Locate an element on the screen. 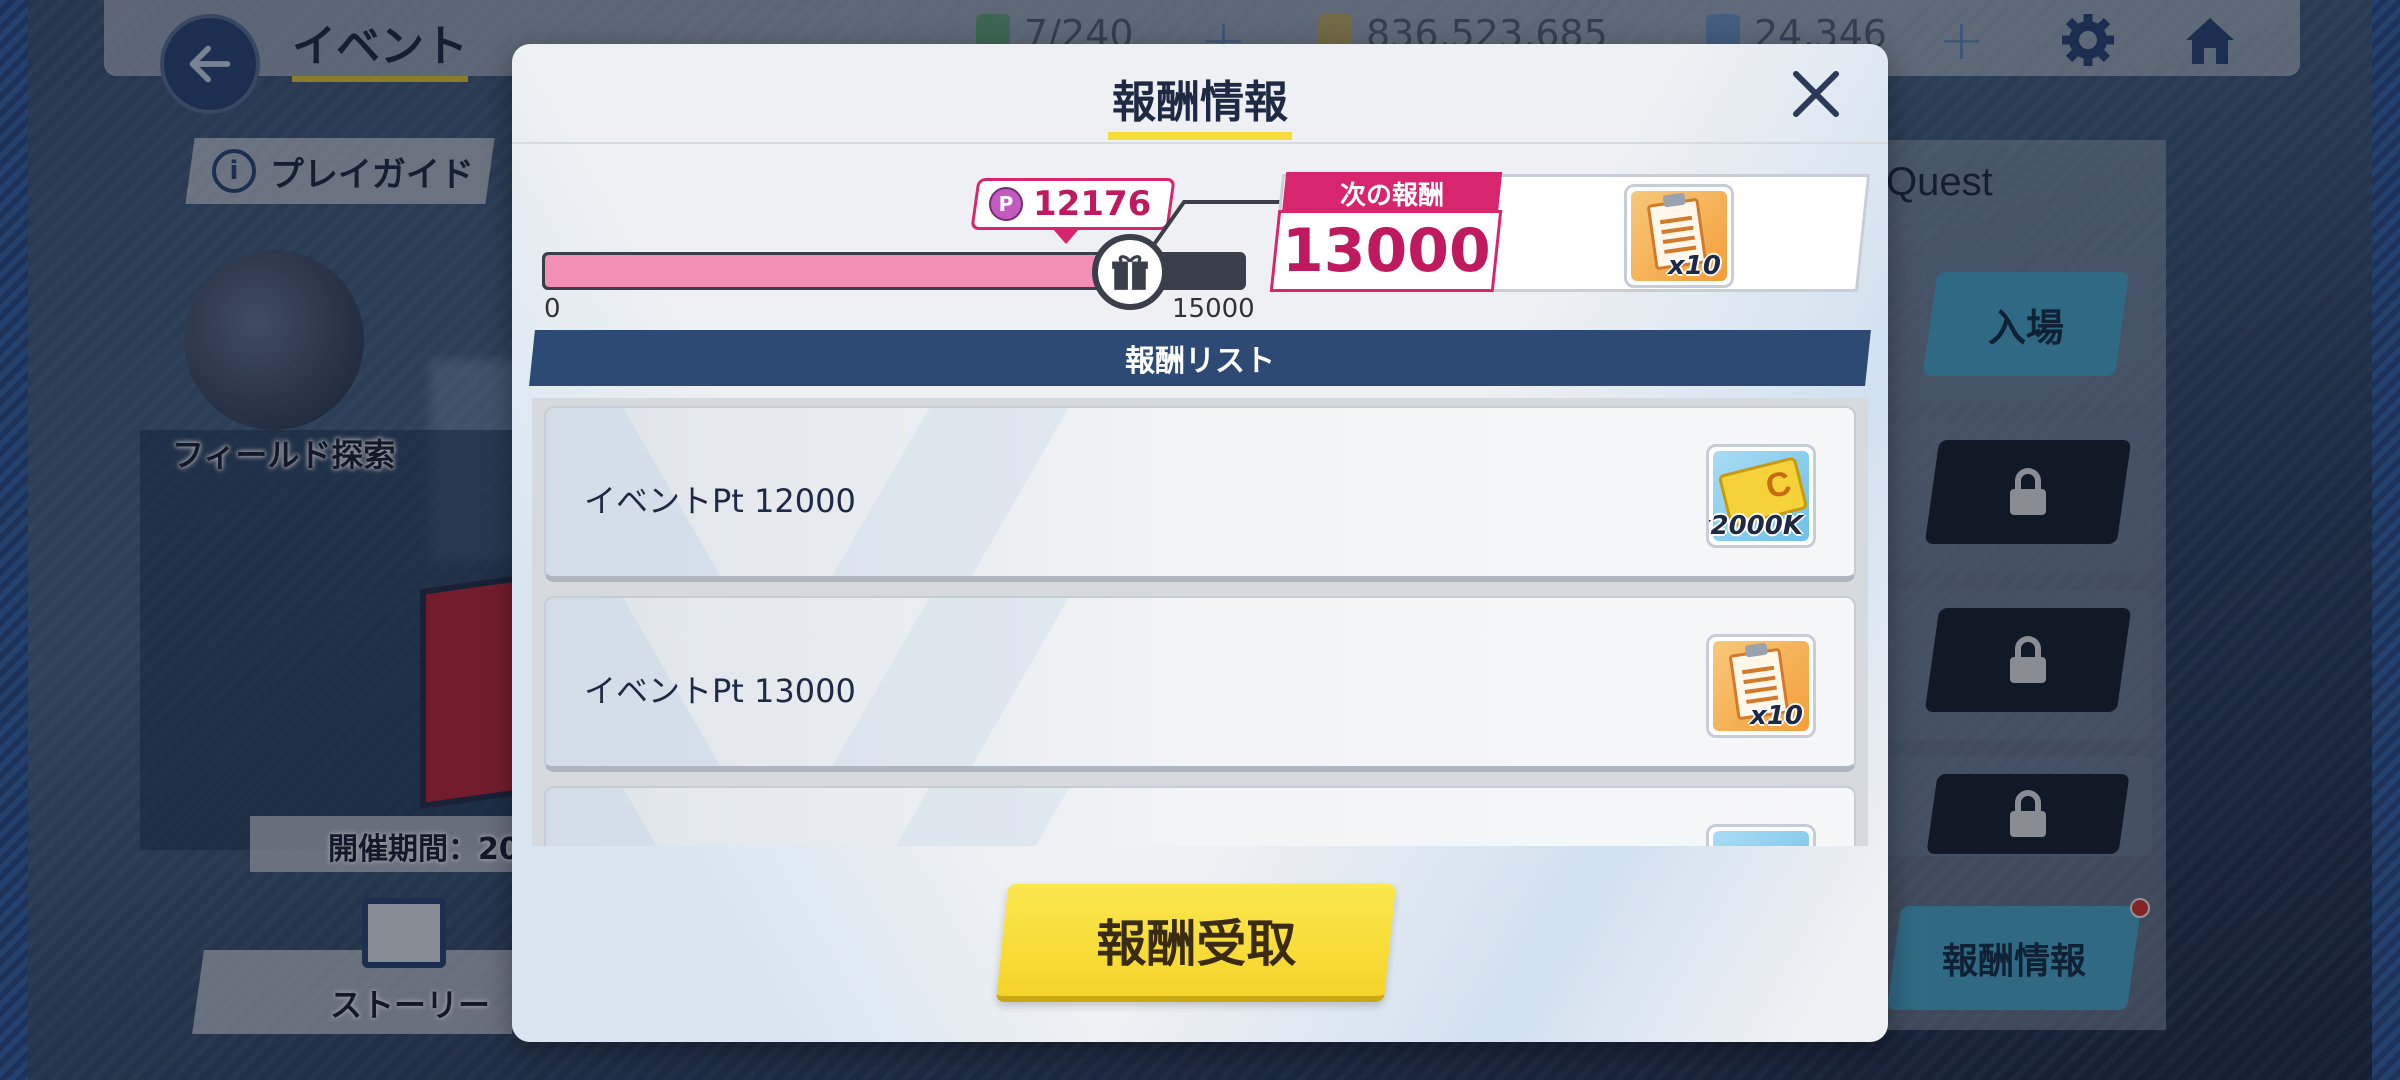  gift-icon is located at coordinates (1130, 272).